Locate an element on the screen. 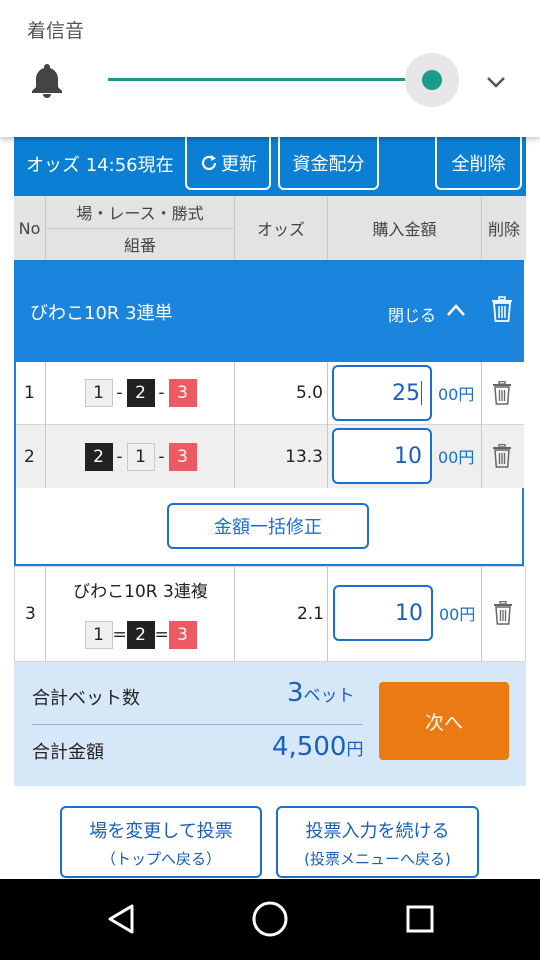  combination: 1 = 2 = 3 is located at coordinates (140, 635).